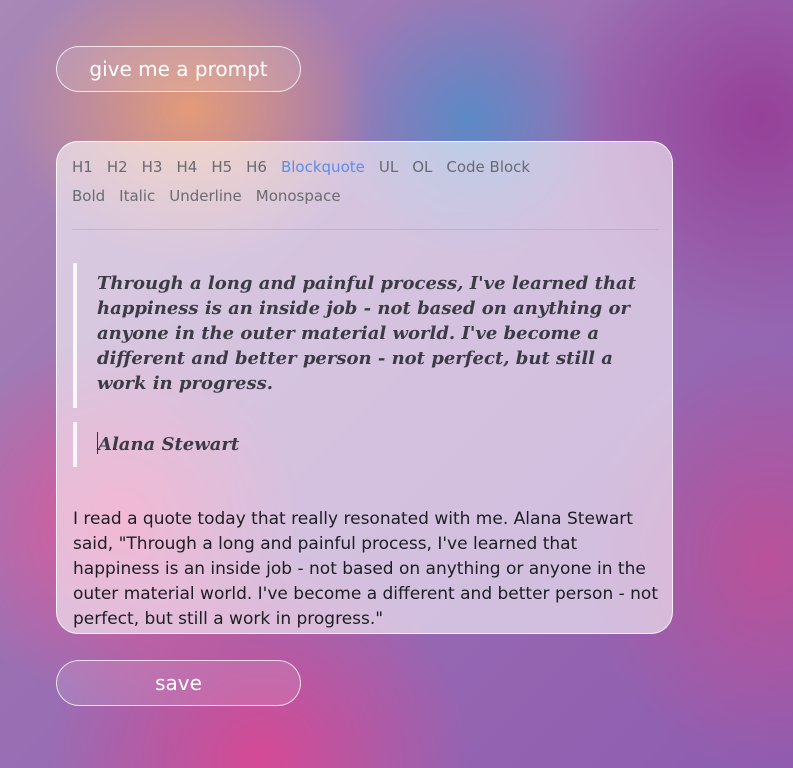 This screenshot has width=793, height=768. Describe the element at coordinates (178, 69) in the screenshot. I see `give-me-a-prompt-button: give me a prompt` at that location.